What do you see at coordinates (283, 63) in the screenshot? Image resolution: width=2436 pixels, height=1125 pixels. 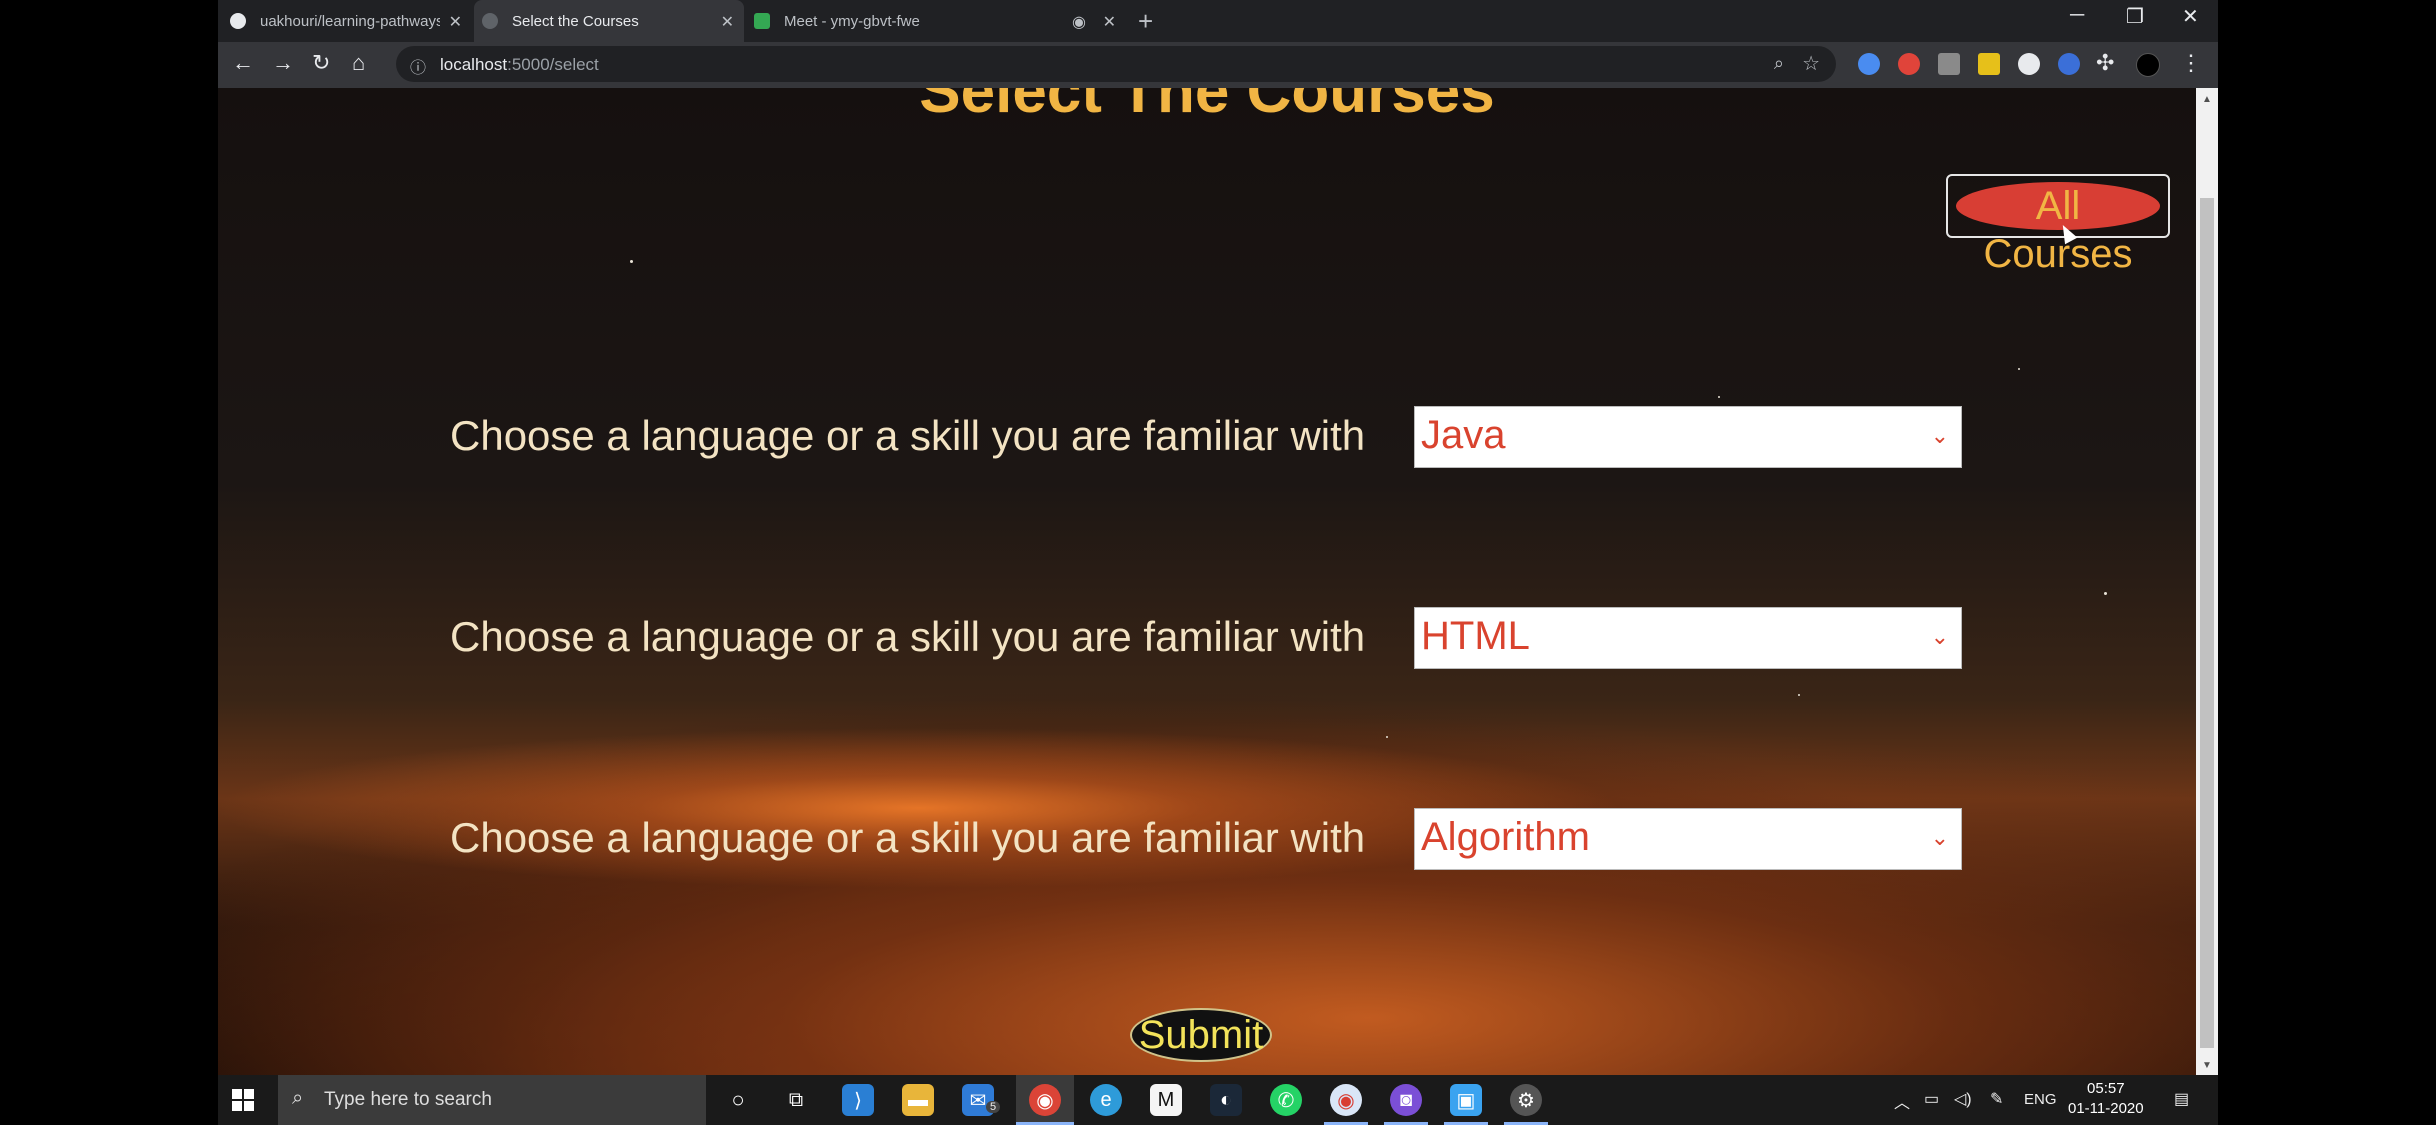 I see `forward-icon: →` at bounding box center [283, 63].